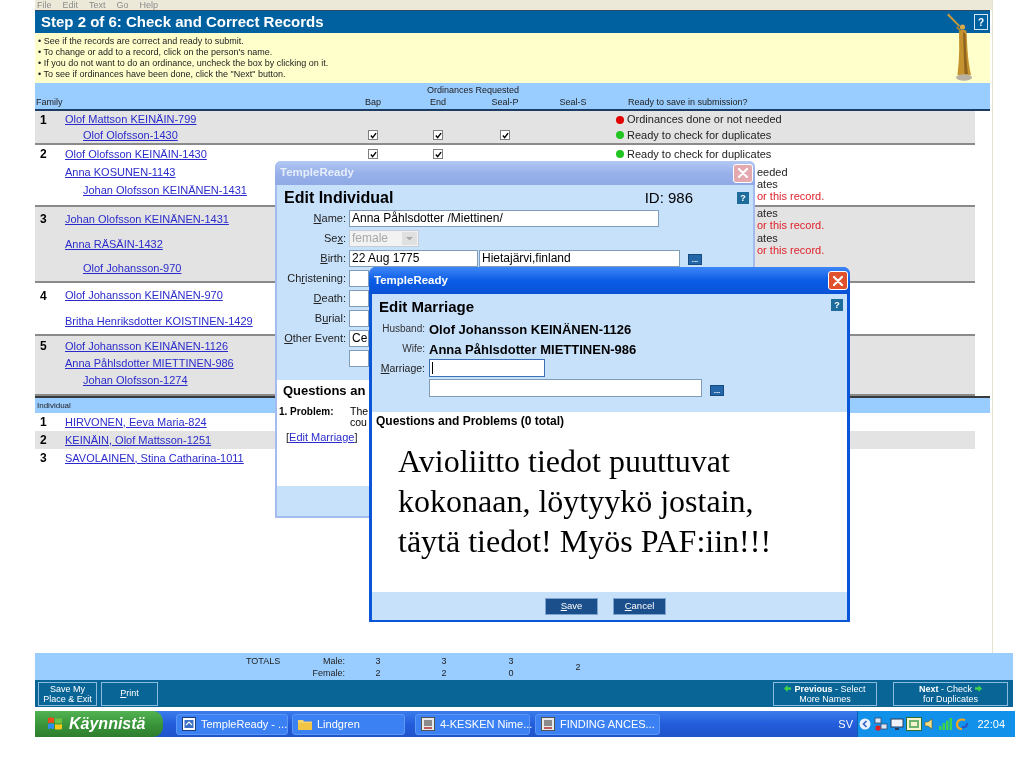  Describe the element at coordinates (138, 440) in the screenshot. I see `person-link: KEINÄIN, Olof Mattsson-1251` at that location.